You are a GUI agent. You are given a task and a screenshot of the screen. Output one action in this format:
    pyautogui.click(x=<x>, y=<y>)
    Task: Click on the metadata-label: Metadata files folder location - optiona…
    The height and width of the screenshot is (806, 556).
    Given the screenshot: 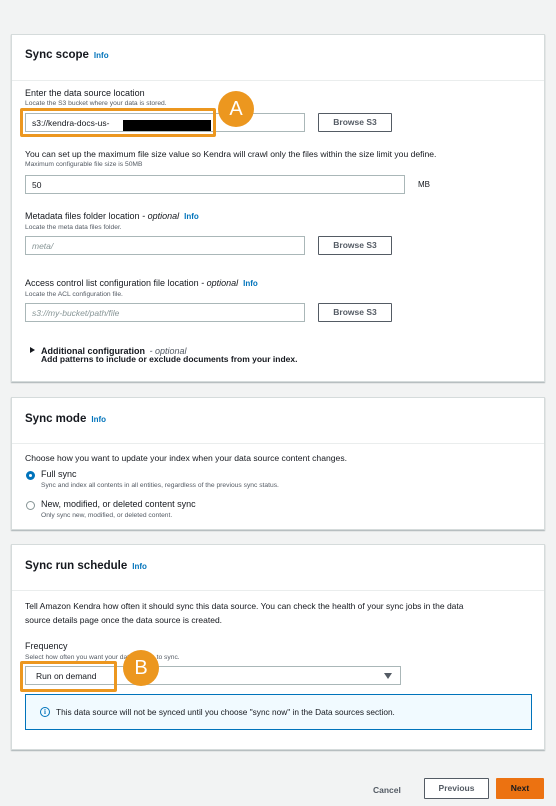 What is the action you would take?
    pyautogui.click(x=112, y=216)
    